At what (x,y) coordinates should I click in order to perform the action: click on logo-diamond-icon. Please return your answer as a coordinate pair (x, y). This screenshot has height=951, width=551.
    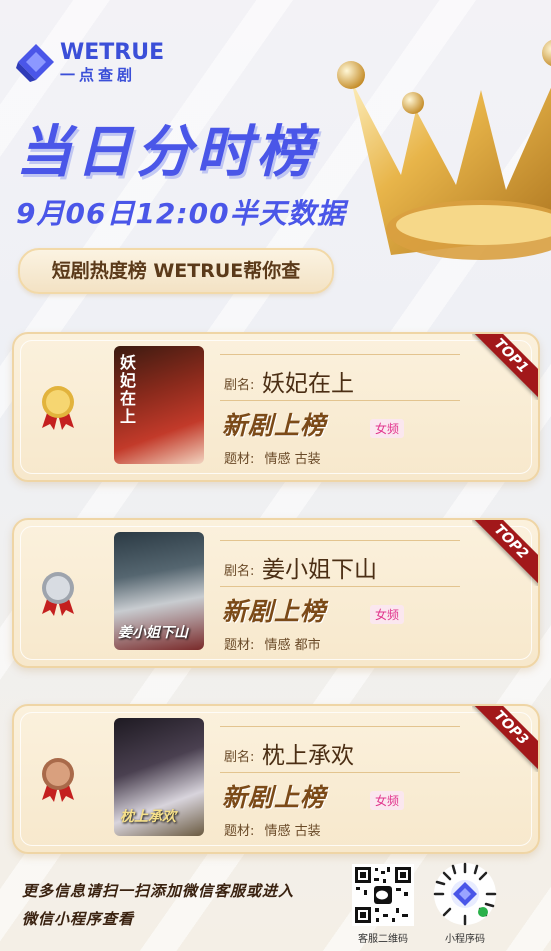
    Looking at the image, I should click on (35, 63).